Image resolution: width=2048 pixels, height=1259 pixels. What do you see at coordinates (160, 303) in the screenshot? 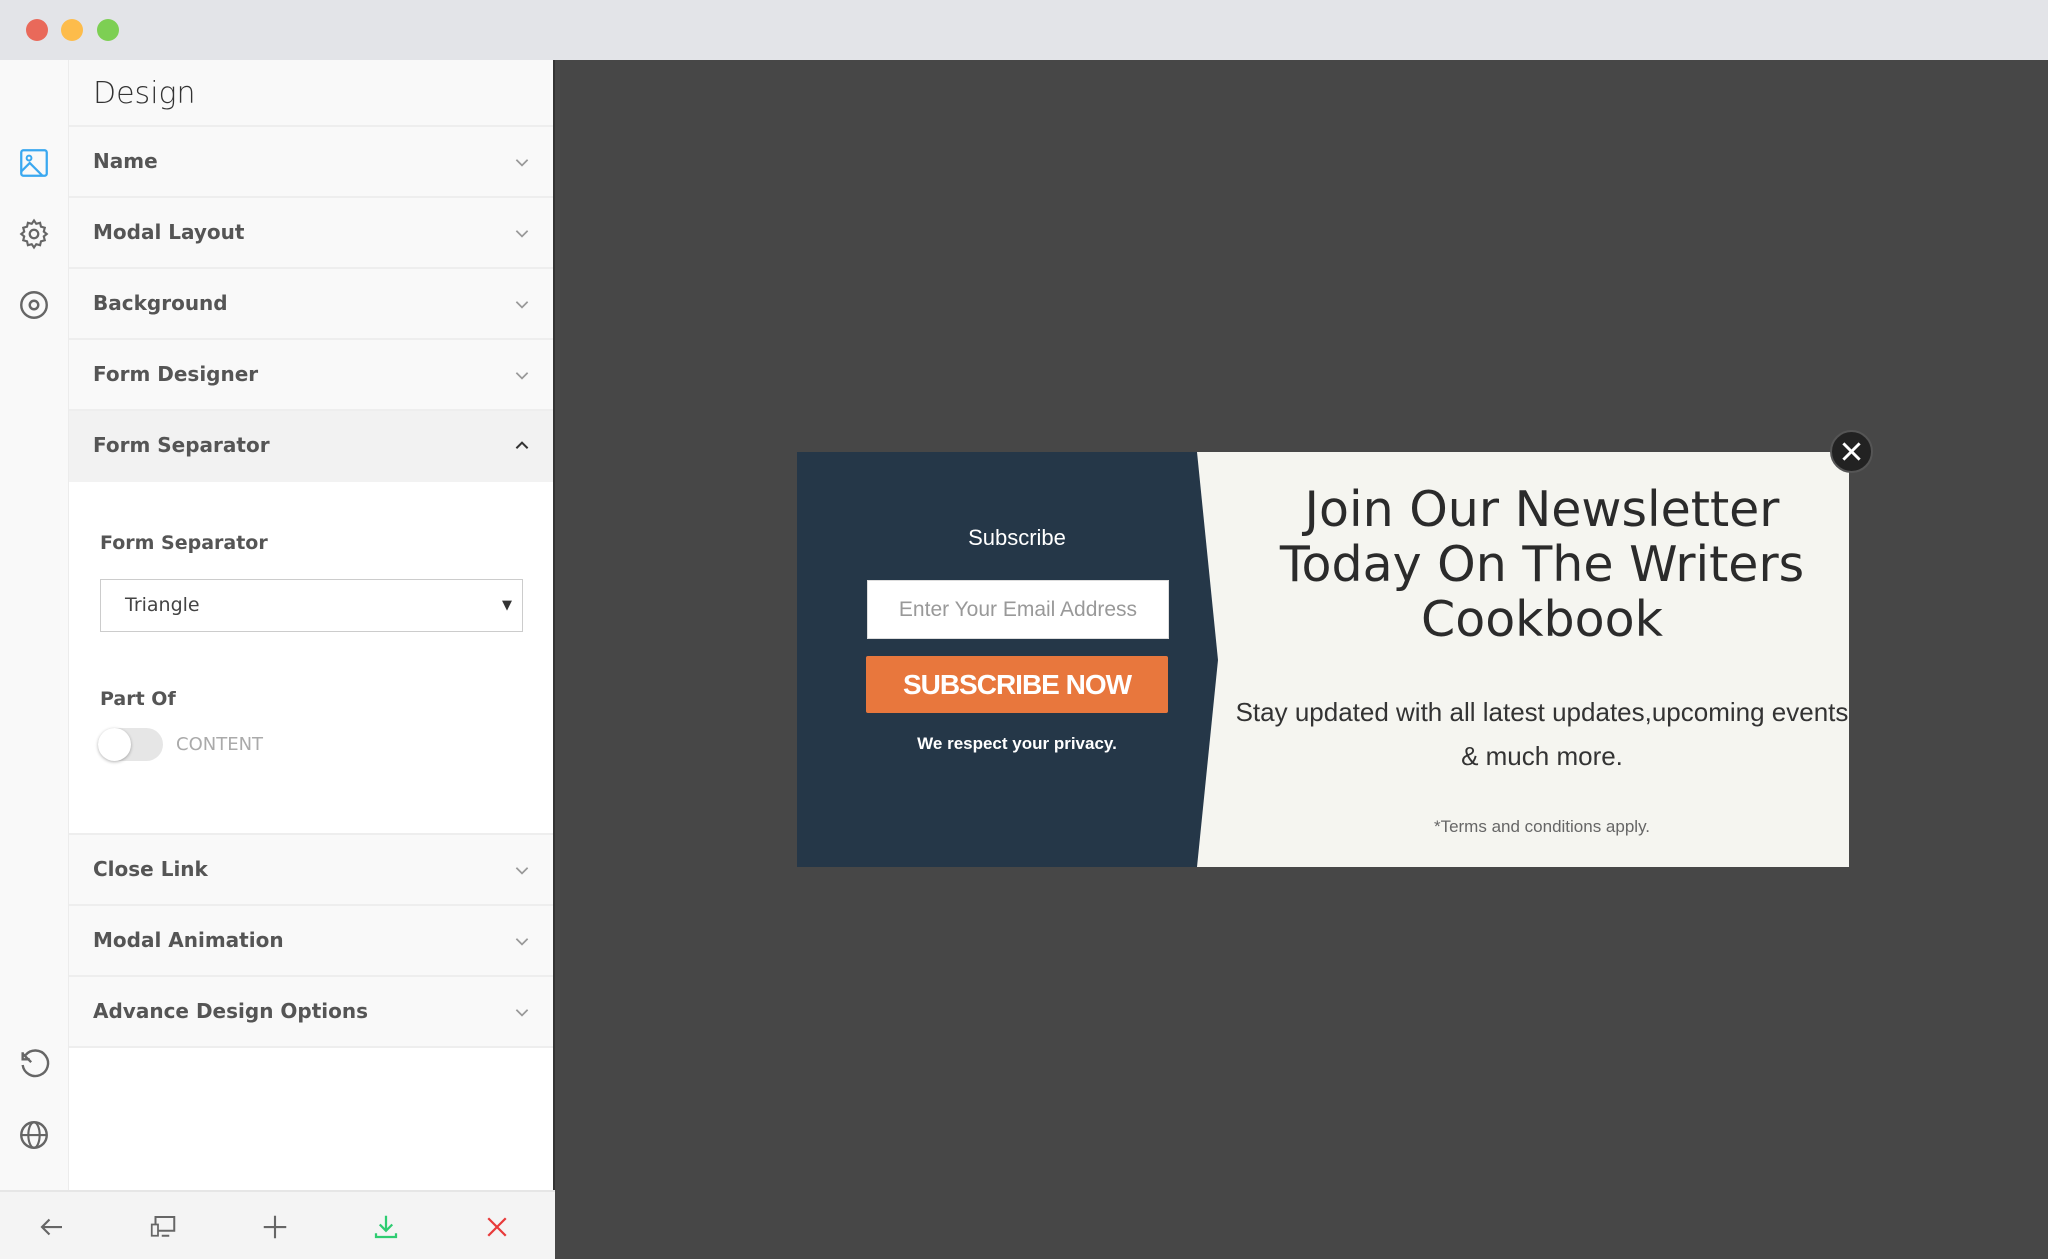
I see `section-label: Background` at bounding box center [160, 303].